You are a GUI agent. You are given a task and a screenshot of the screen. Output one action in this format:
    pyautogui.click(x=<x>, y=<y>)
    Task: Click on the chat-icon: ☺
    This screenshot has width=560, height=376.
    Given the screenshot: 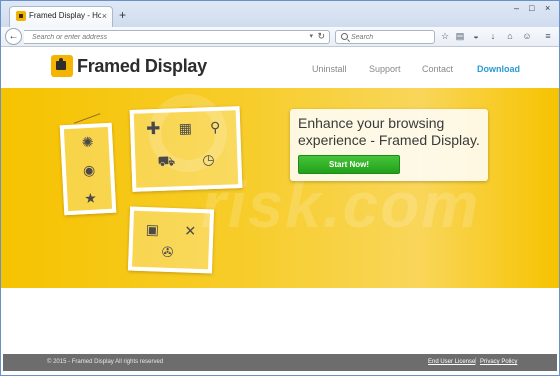 What is the action you would take?
    pyautogui.click(x=527, y=36)
    